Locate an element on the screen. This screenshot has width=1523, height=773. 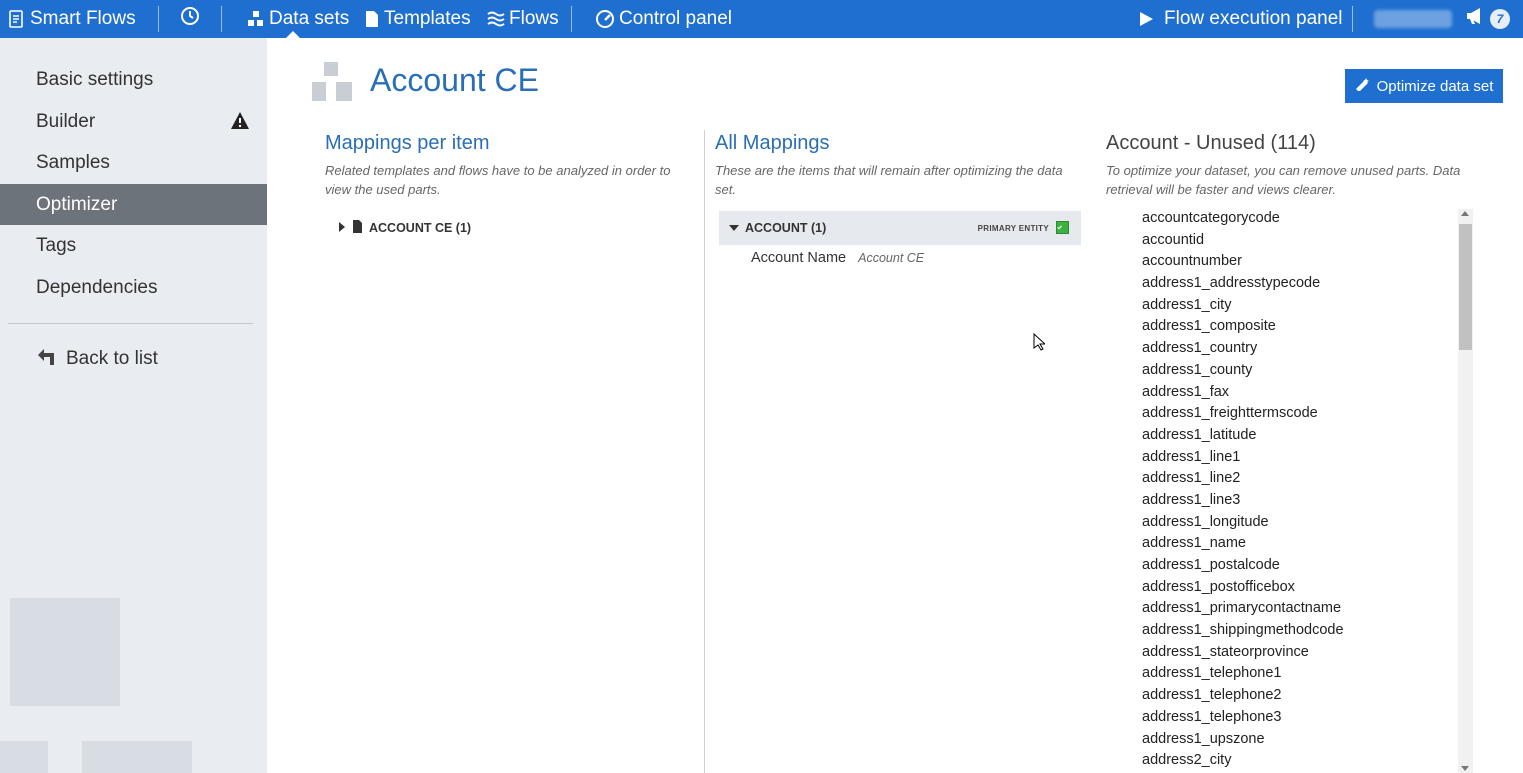
history-button is located at coordinates (190, 19).